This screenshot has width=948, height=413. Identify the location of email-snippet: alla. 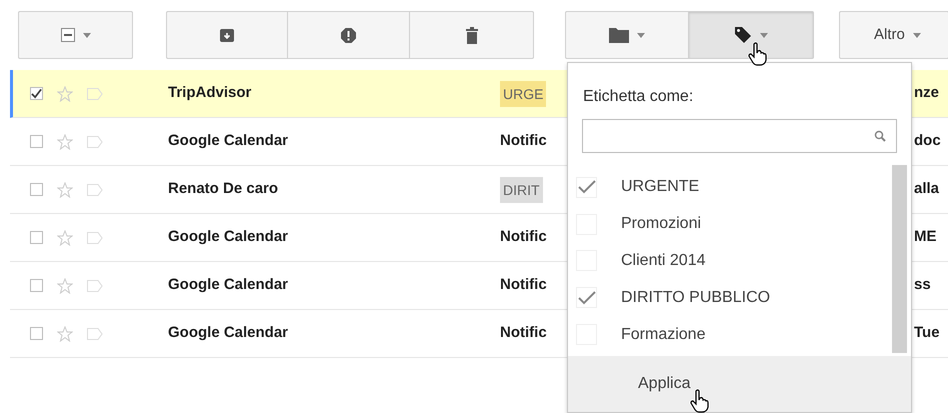
(927, 189).